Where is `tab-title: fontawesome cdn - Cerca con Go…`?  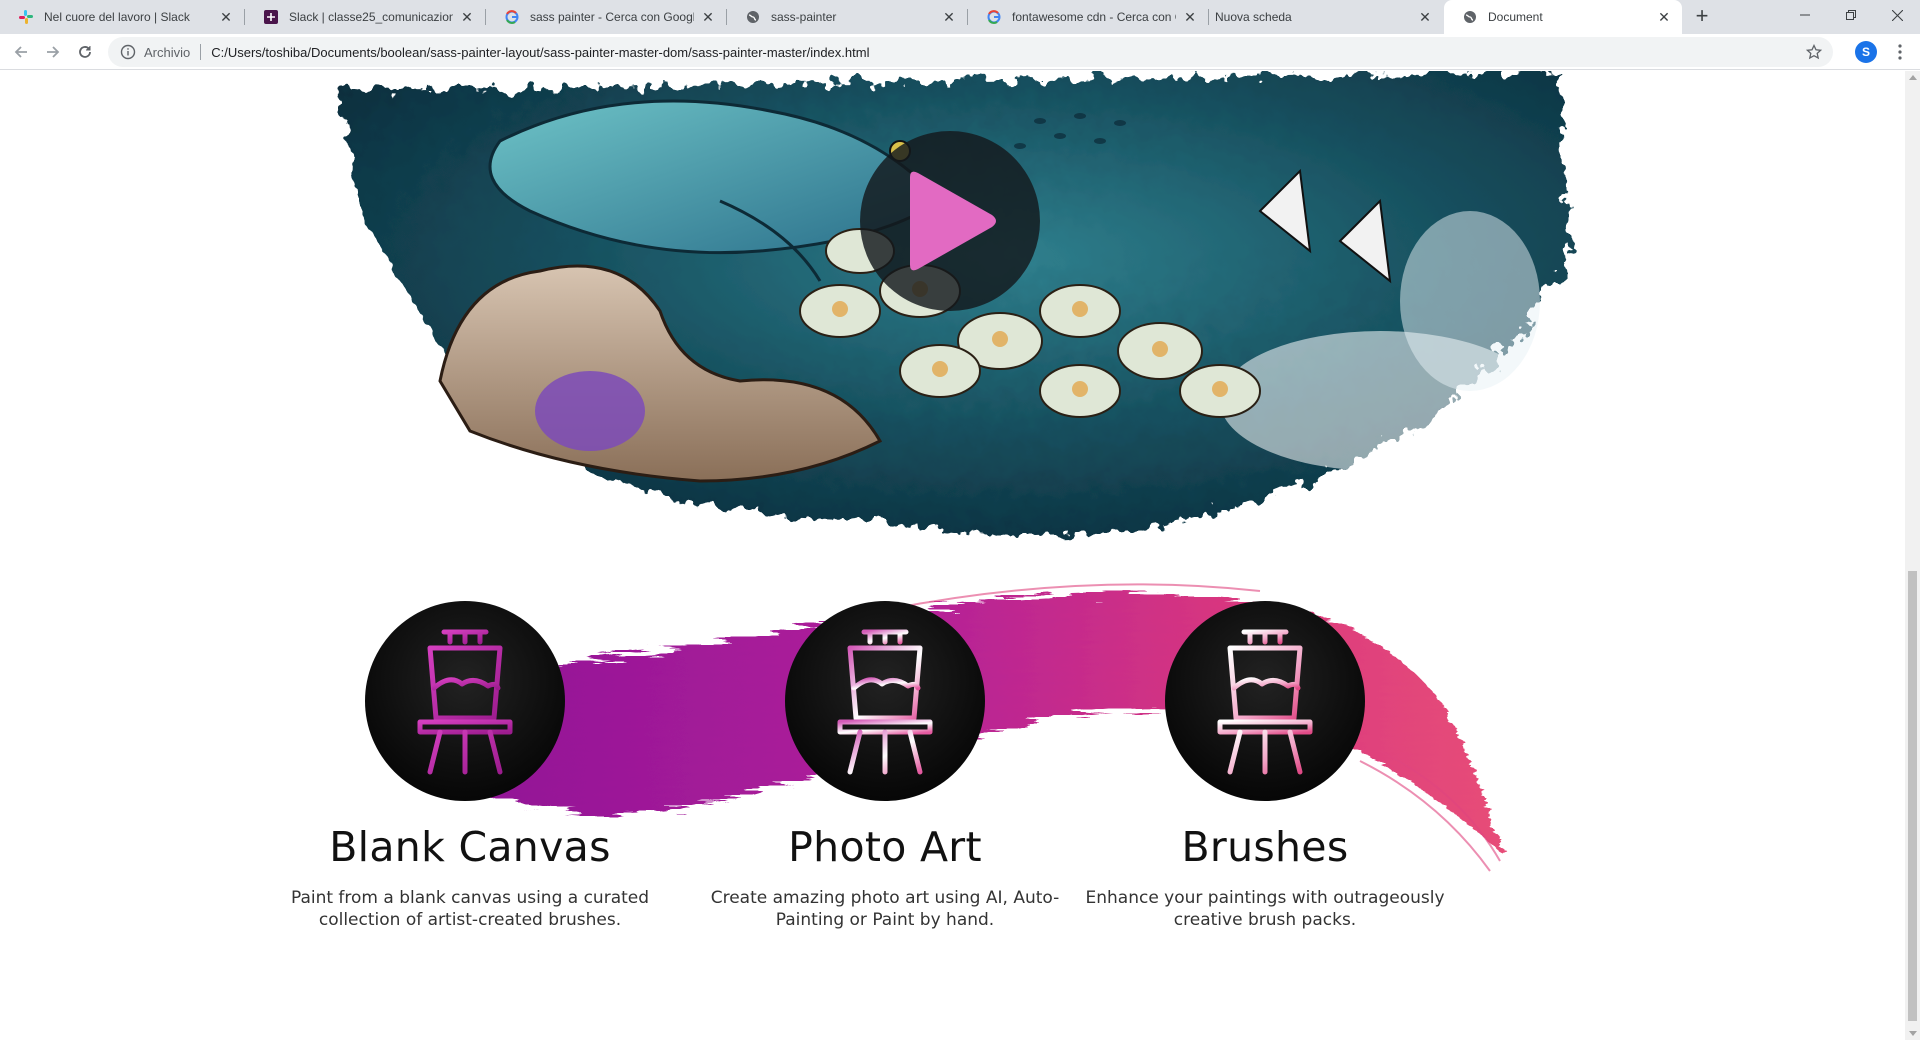
tab-title: fontawesome cdn - Cerca con Go… is located at coordinates (1094, 17).